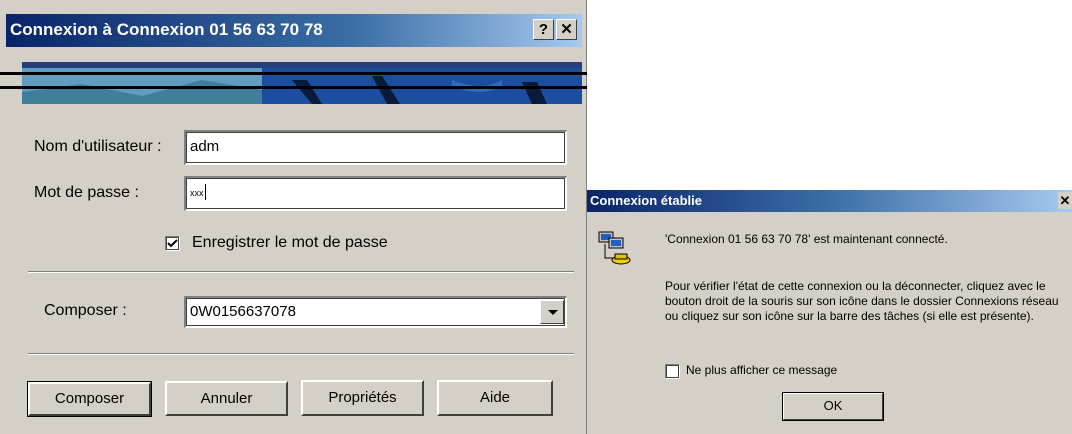  Describe the element at coordinates (362, 398) in the screenshot. I see `properties-button: Propriétés` at that location.